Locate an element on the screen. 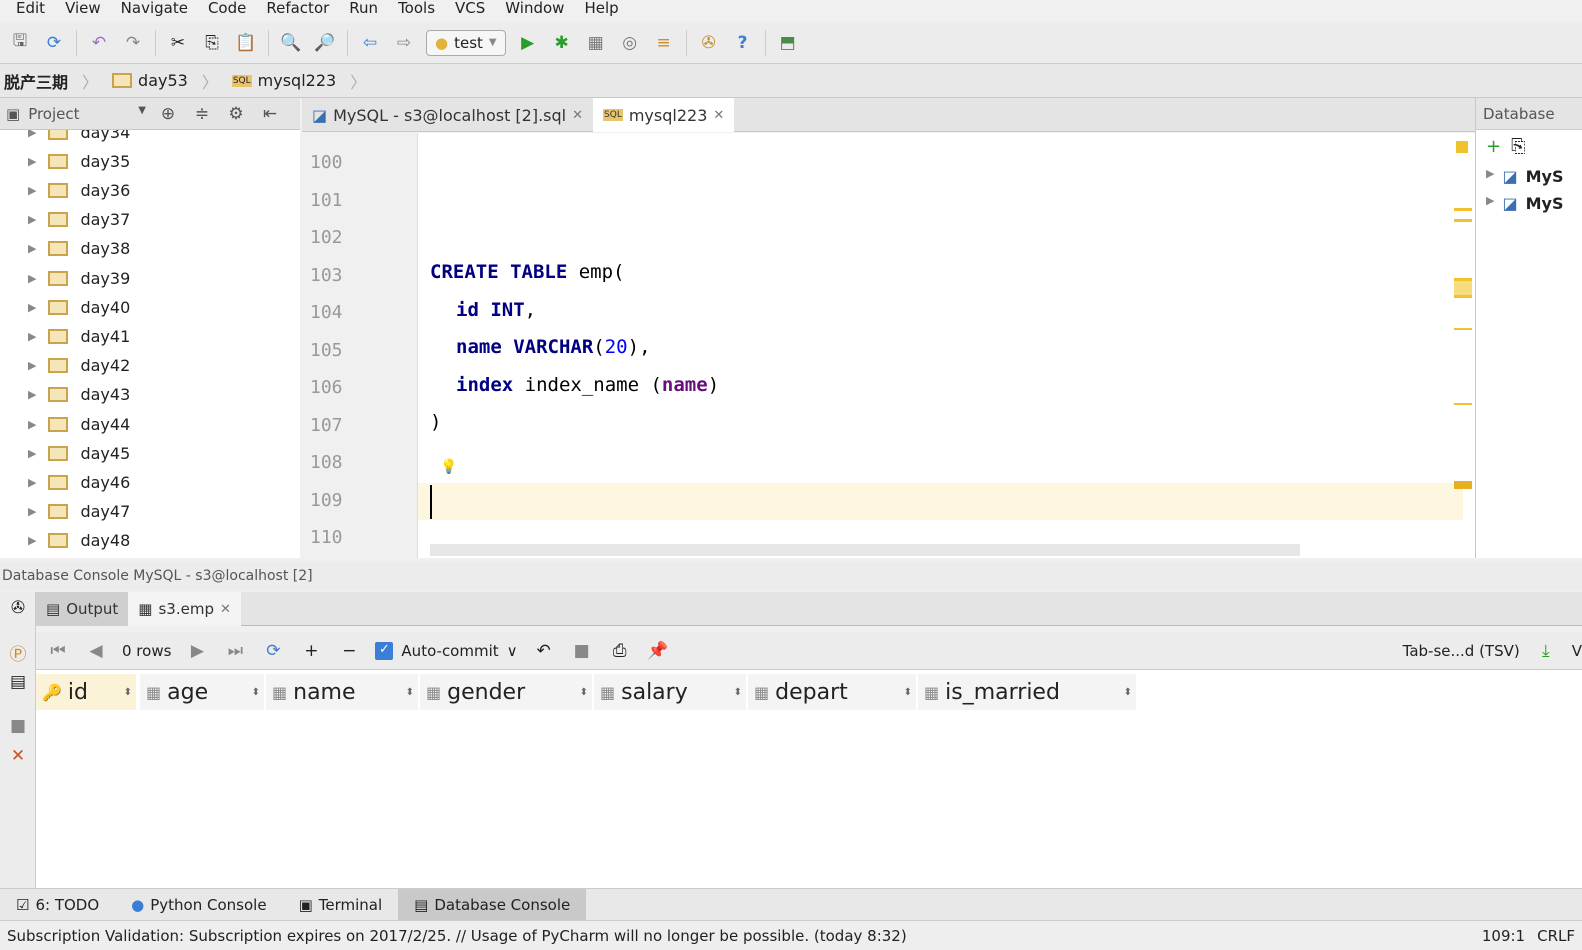 This screenshot has height=950, width=1582. find-icon: 🔍 is located at coordinates (291, 43).